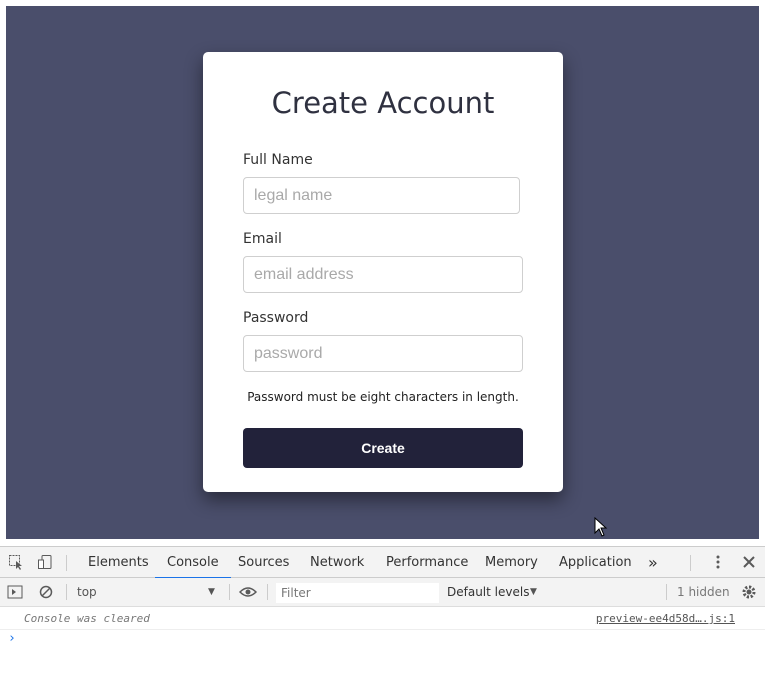 The width and height of the screenshot is (765, 674). What do you see at coordinates (381, 195) in the screenshot?
I see `full-name-input` at bounding box center [381, 195].